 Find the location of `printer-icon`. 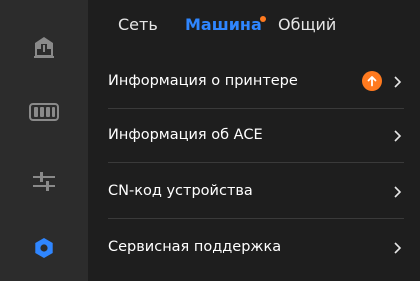

printer-icon is located at coordinates (44, 47).